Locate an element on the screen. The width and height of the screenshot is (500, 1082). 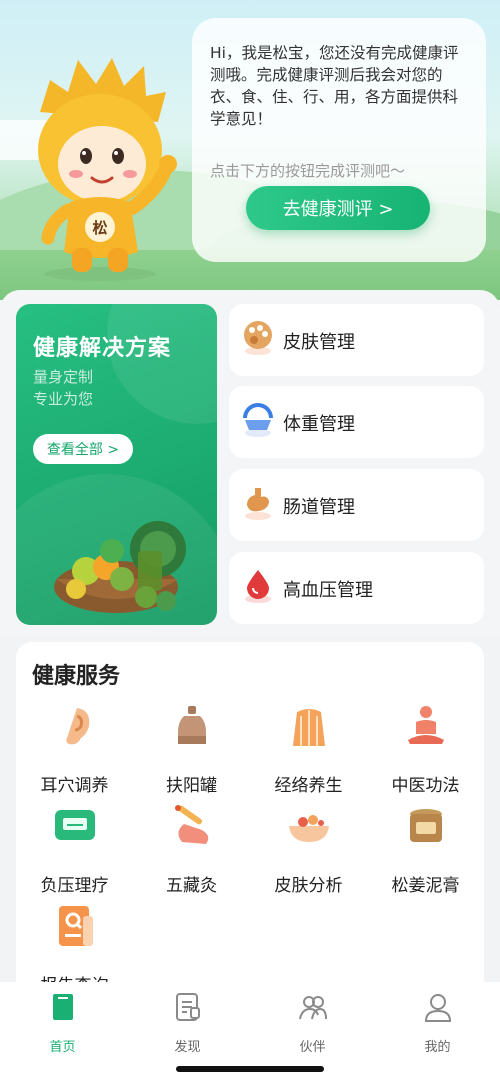
service-cupping-jar: 扶阳罐 is located at coordinates (191, 749).